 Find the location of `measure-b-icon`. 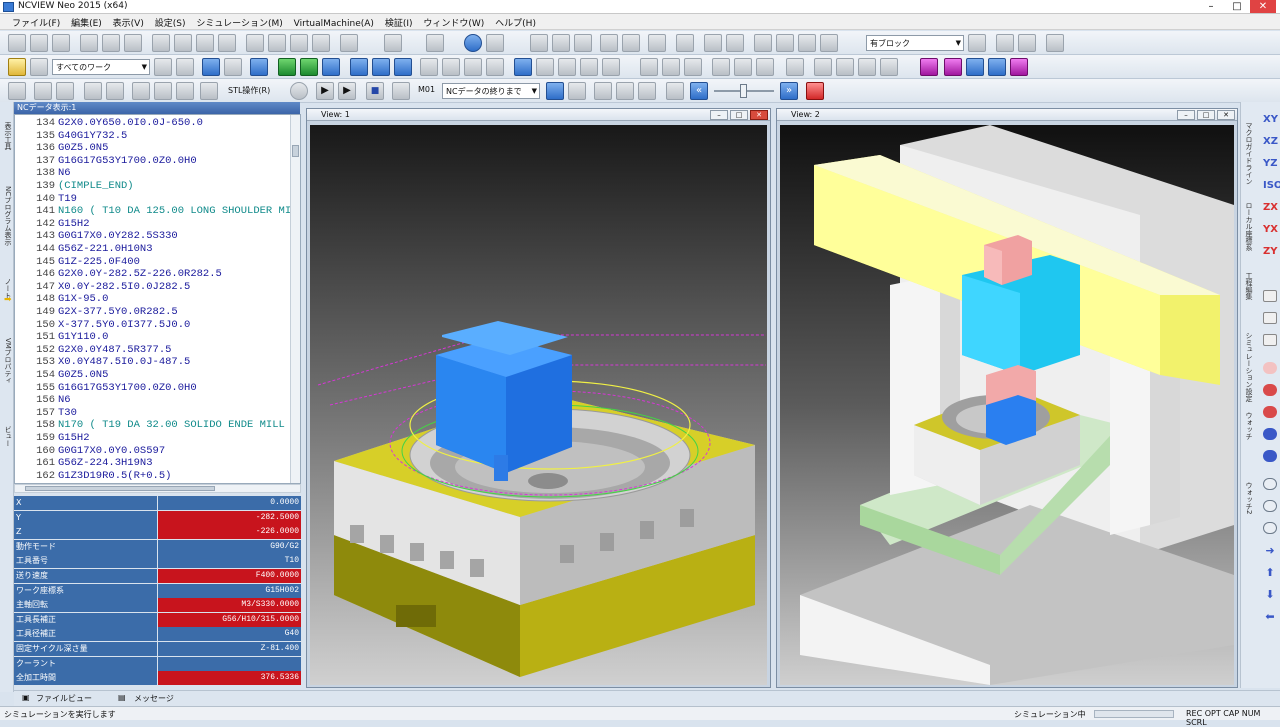

measure-b-icon is located at coordinates (567, 67).